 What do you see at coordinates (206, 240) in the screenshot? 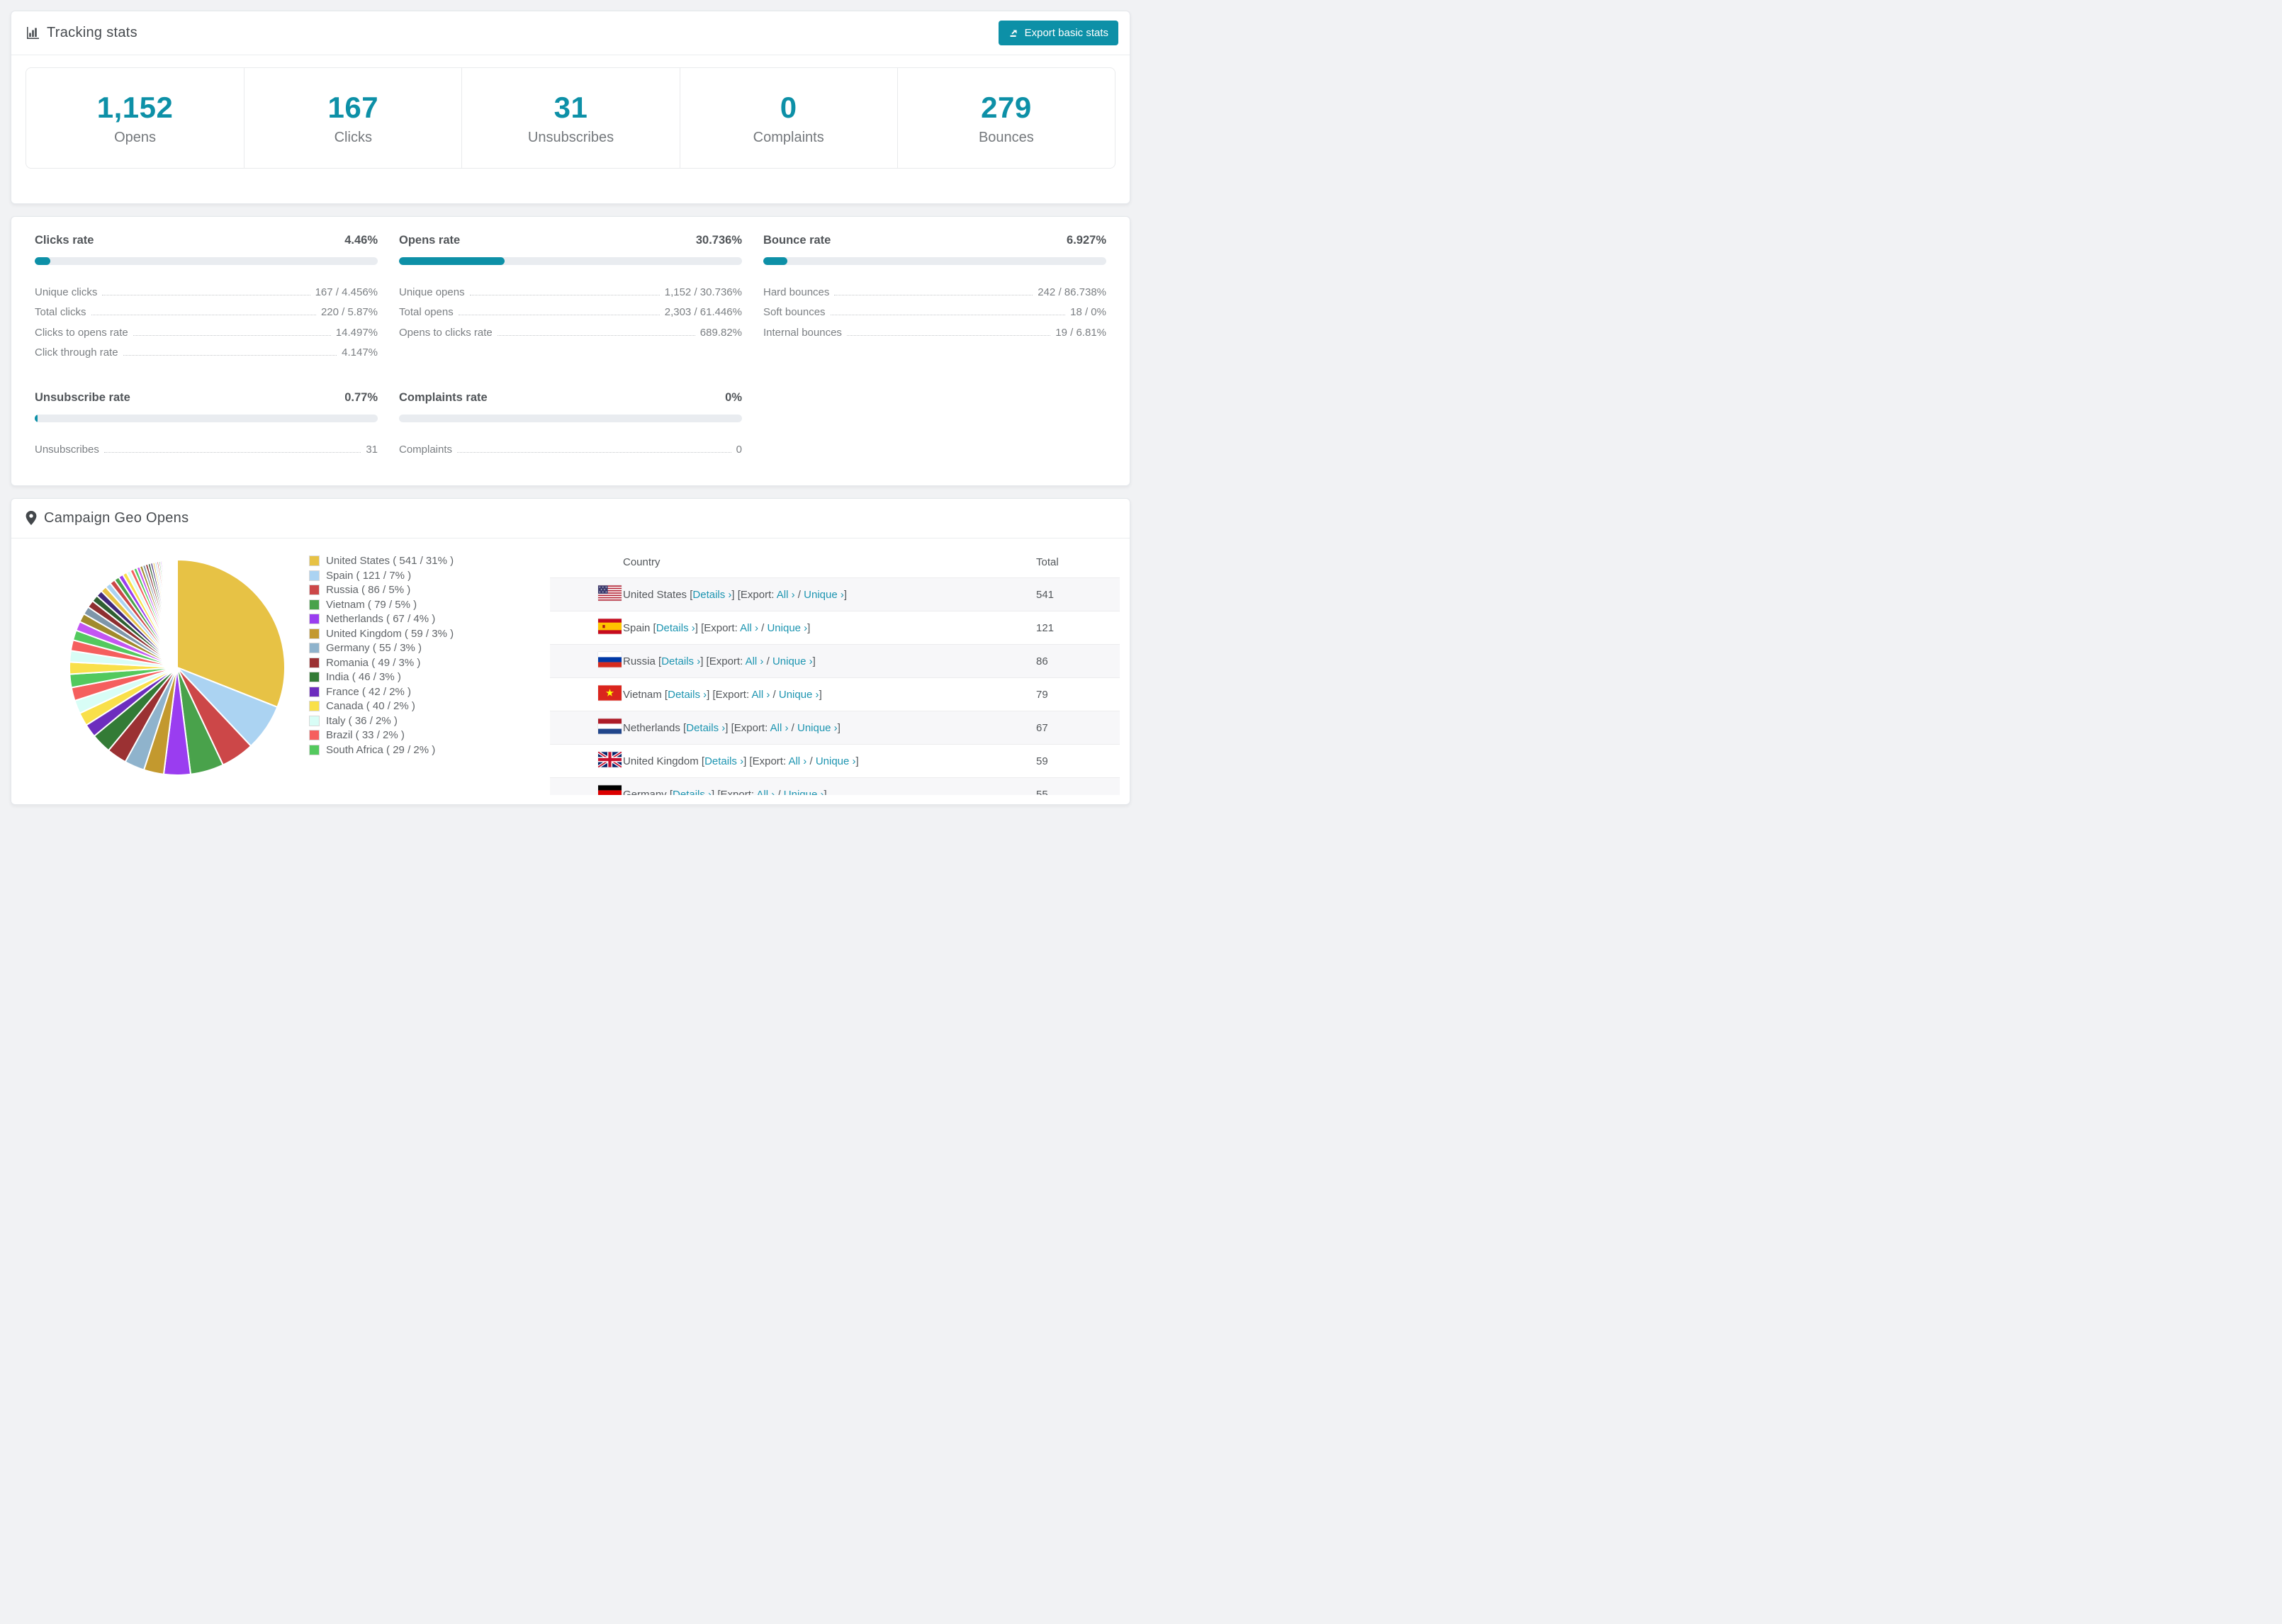
I see `rate-panel-head: Clicks rate 4.46%` at bounding box center [206, 240].